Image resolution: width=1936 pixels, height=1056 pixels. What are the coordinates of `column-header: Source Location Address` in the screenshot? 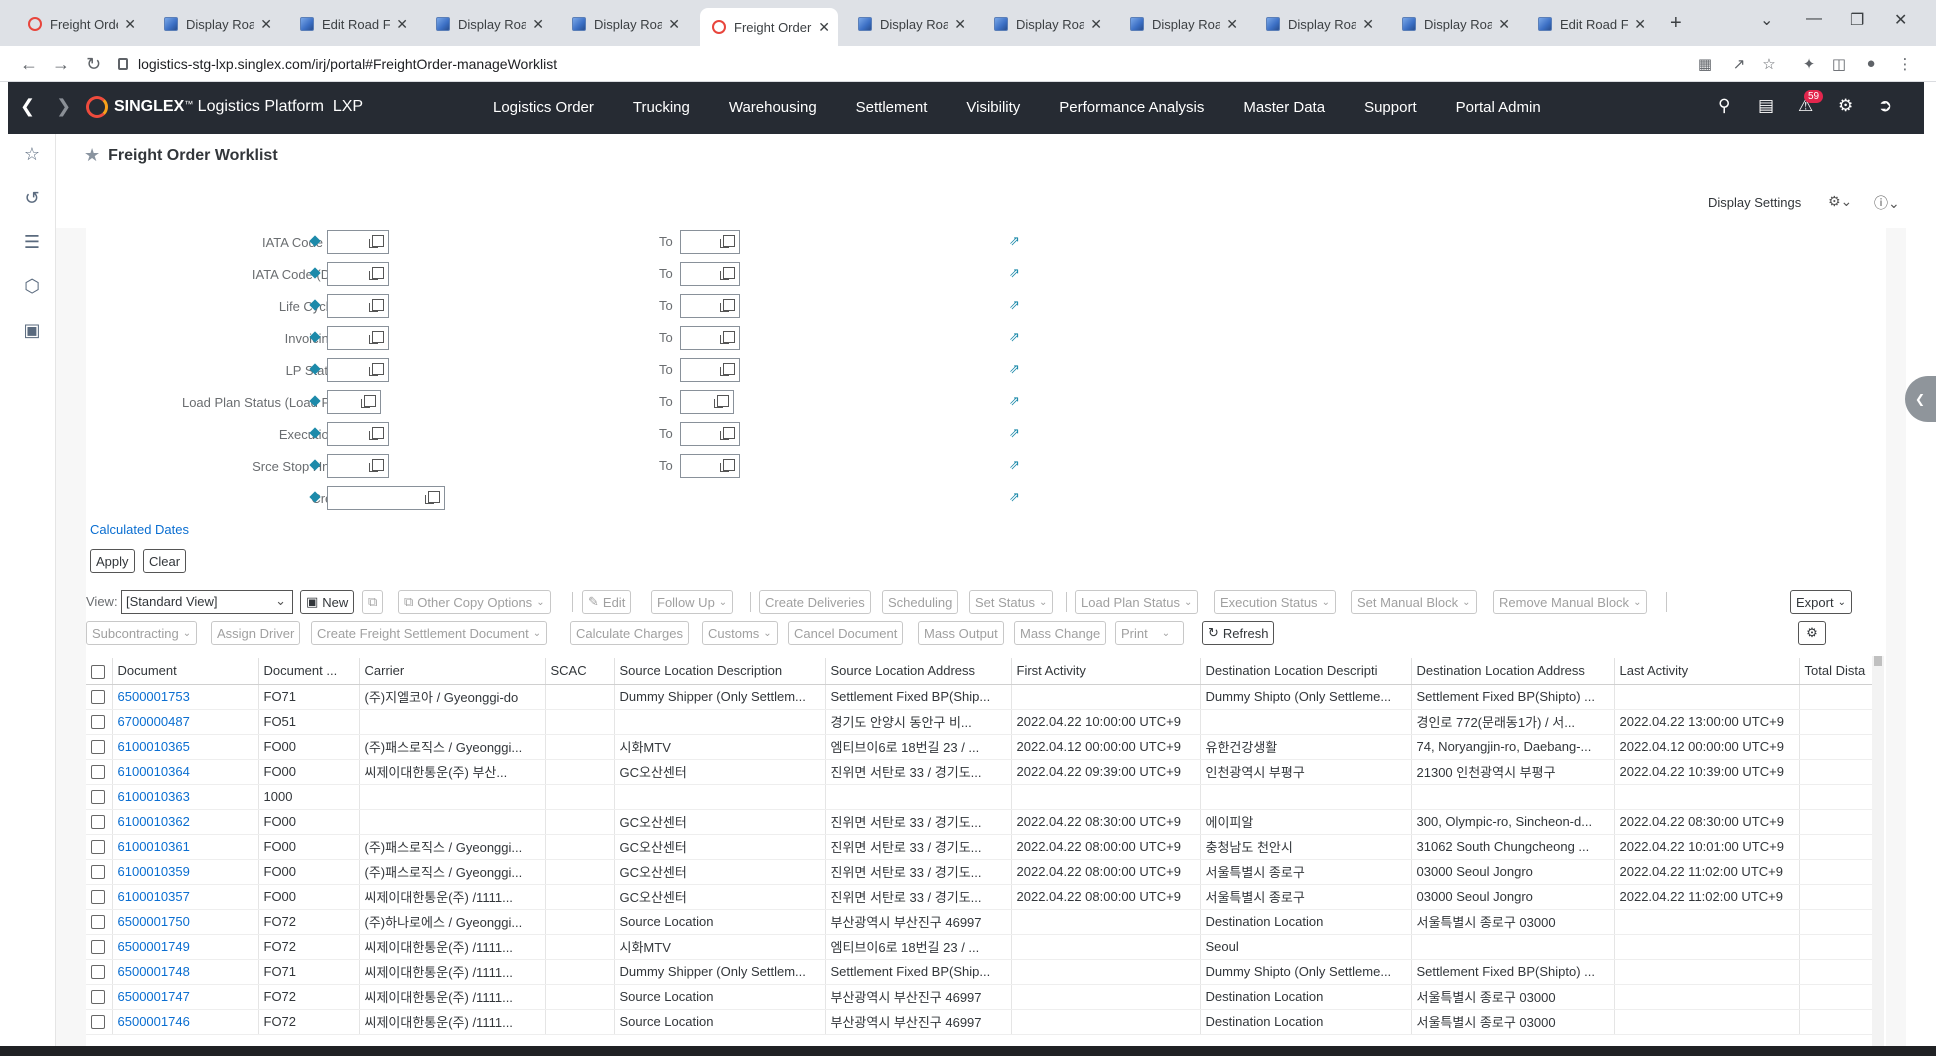 It's located at (918, 671).